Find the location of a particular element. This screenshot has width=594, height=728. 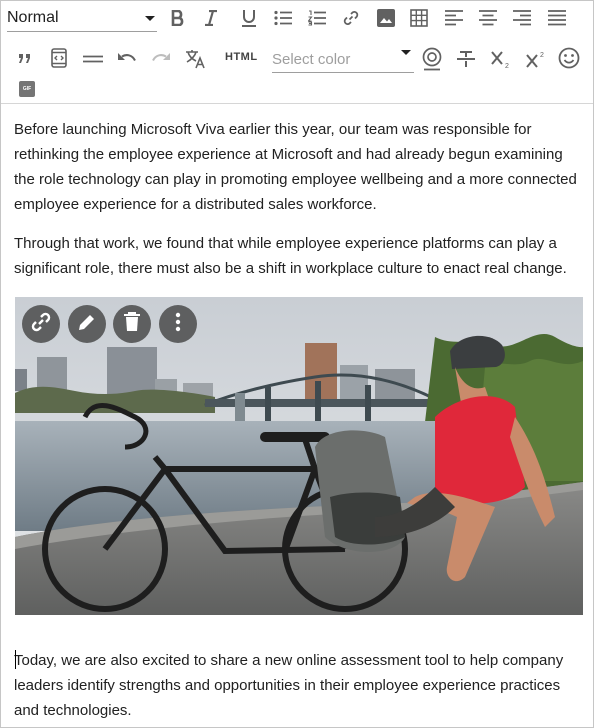

text-caret is located at coordinates (15, 659).